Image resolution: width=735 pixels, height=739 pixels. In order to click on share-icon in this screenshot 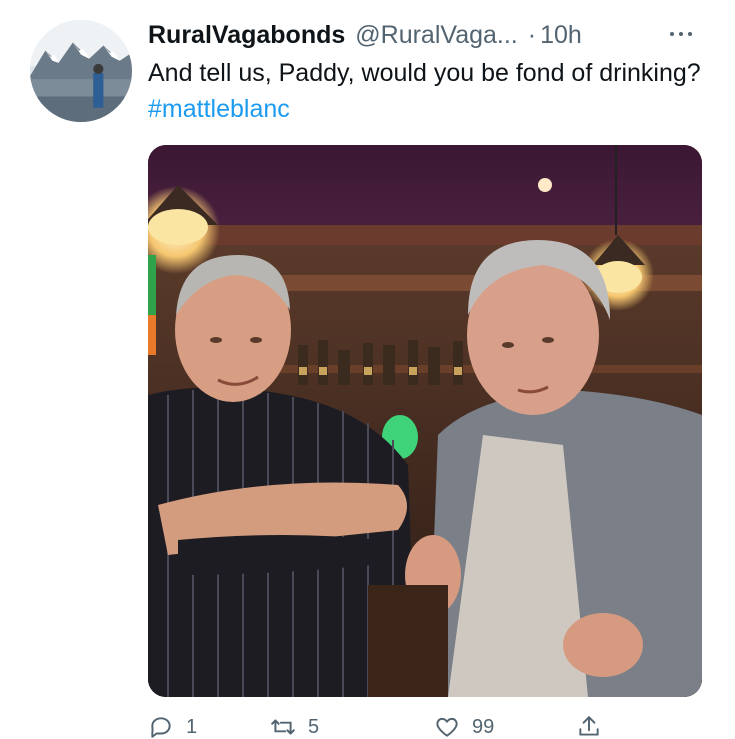, I will do `click(589, 726)`.